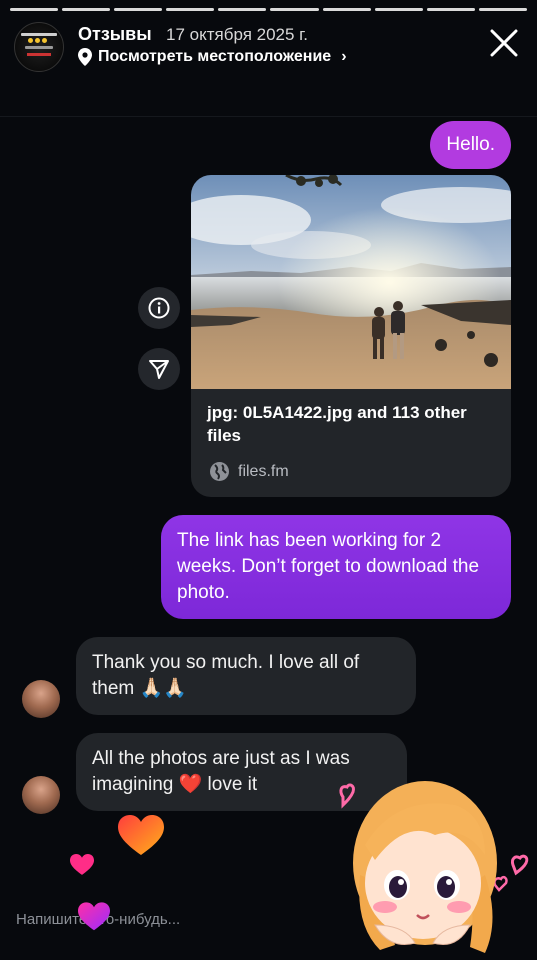 The width and height of the screenshot is (537, 960). I want to click on location-link: Посмотреть местоположение ›, so click(212, 57).